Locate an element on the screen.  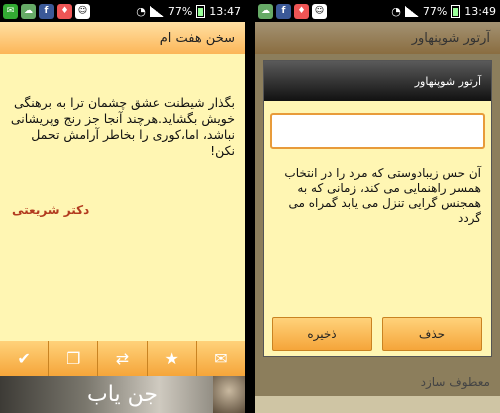
quote-author: دکتر شریعتی is located at coordinates (51, 210).